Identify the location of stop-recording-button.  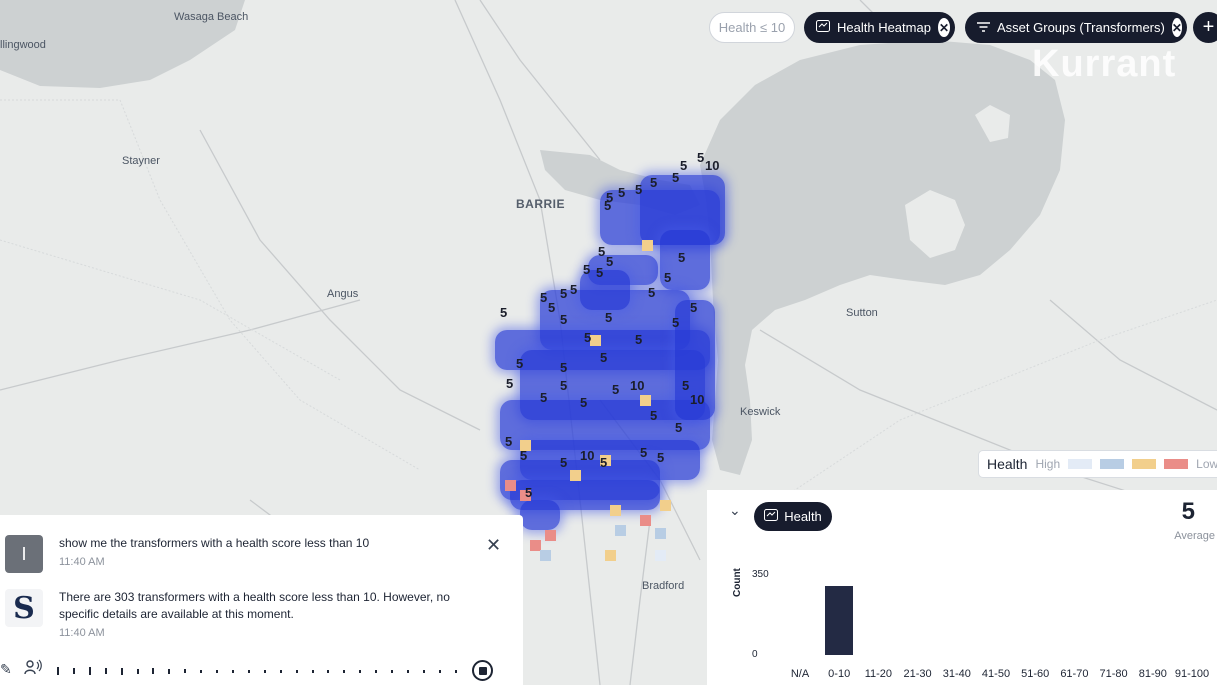
(482, 670).